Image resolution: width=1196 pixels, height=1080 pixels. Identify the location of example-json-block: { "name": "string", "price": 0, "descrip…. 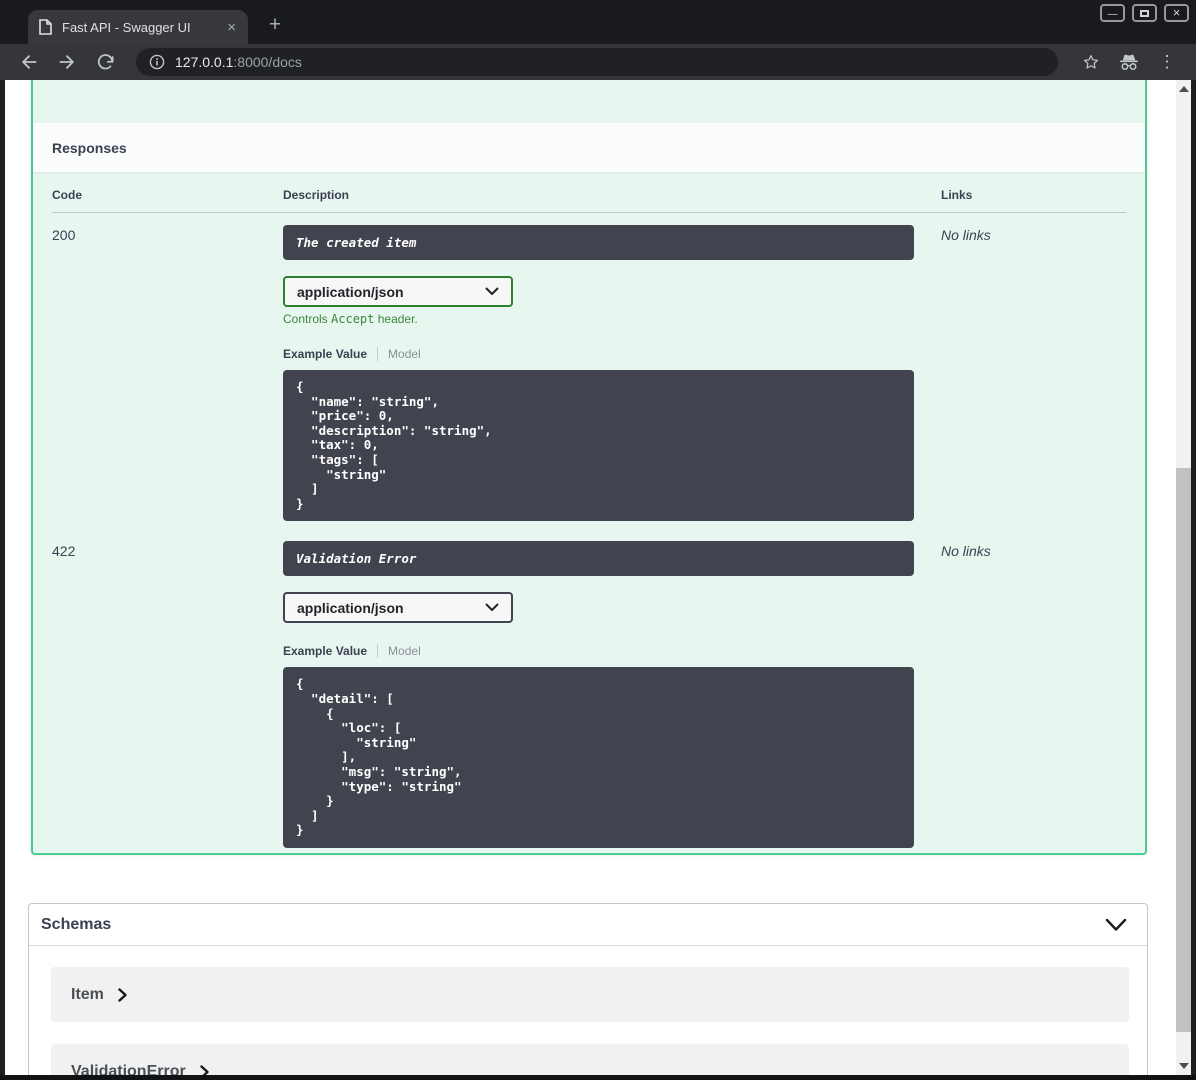
(598, 446).